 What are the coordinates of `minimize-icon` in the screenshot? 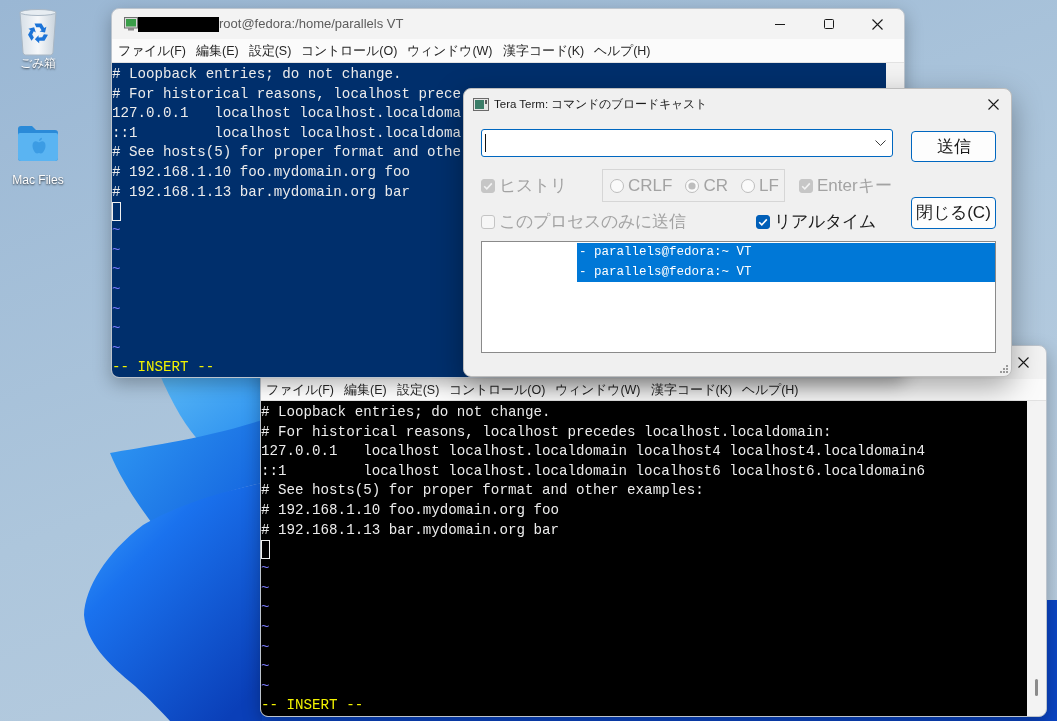 It's located at (779, 24).